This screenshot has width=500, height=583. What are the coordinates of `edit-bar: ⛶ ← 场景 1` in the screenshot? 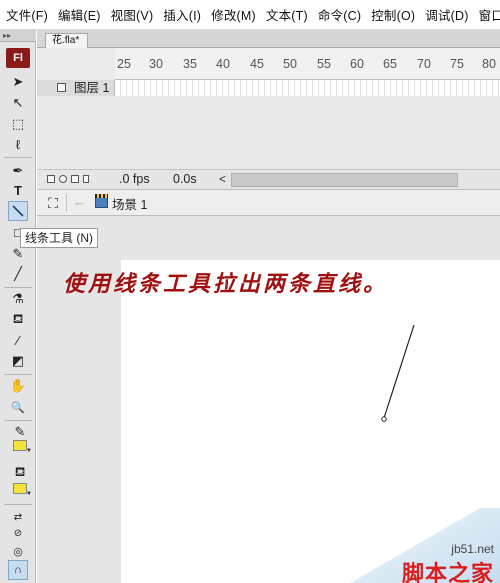 It's located at (268, 202).